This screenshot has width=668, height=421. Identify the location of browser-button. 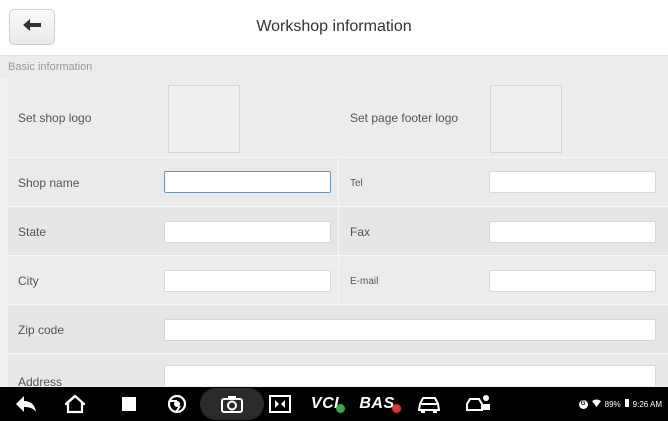
(177, 404).